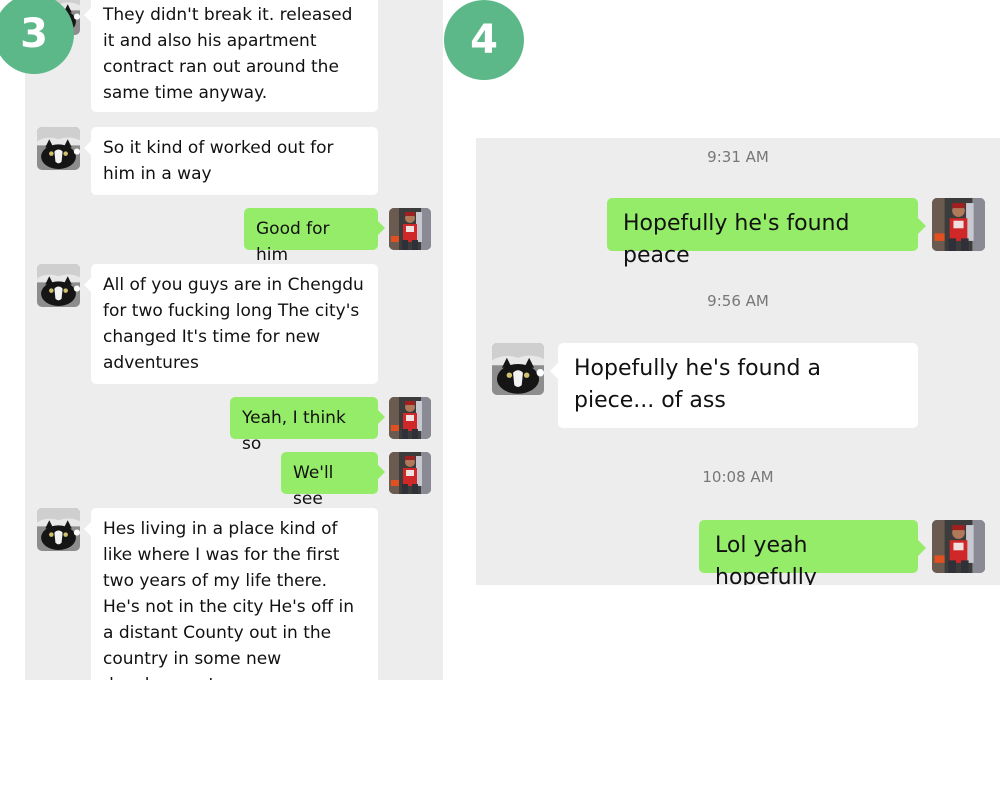  Describe the element at coordinates (314, 236) in the screenshot. I see `chat-bubble-outgoing: Good for him` at that location.